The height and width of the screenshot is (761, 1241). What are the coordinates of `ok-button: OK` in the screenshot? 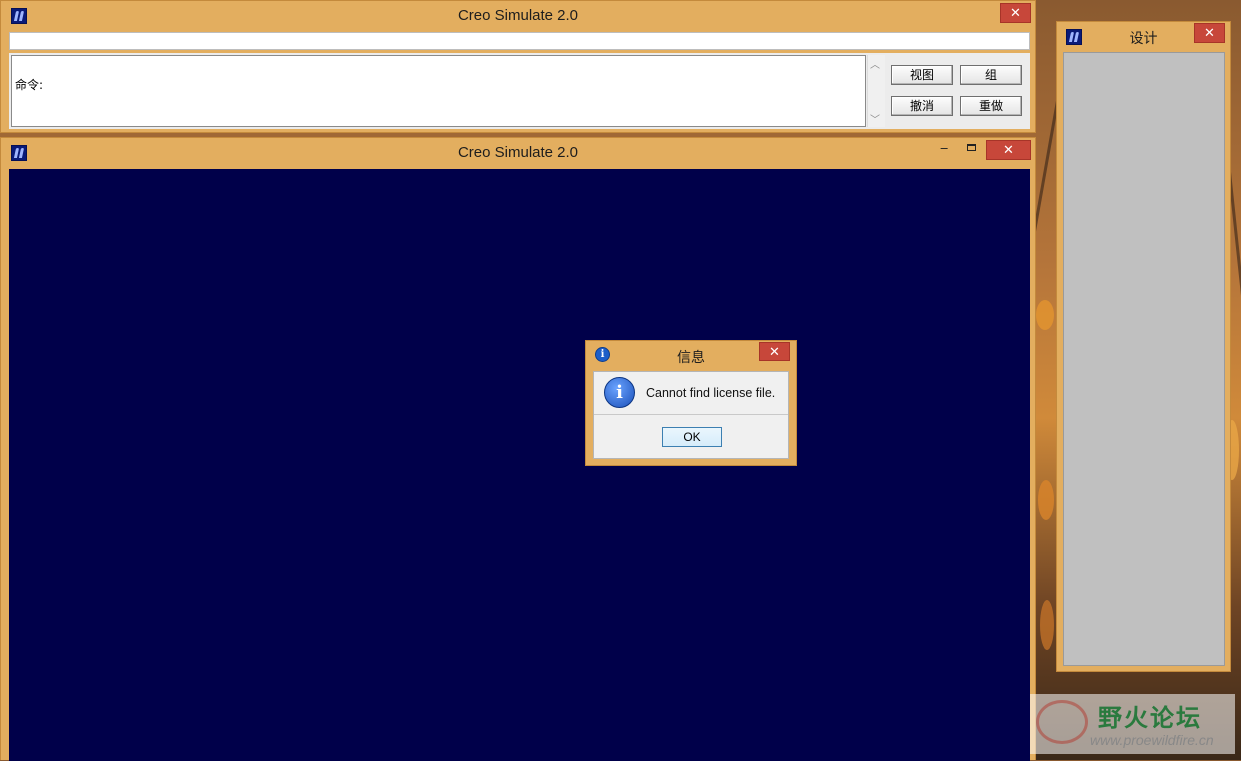 It's located at (692, 437).